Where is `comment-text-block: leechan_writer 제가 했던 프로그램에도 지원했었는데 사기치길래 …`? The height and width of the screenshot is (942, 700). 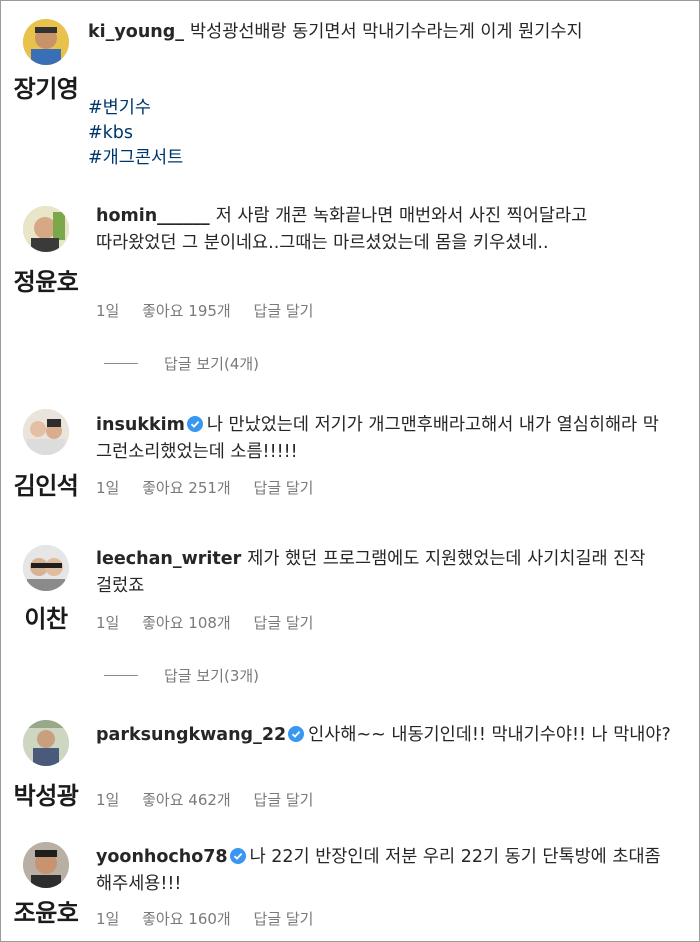
comment-text-block: leechan_writer 제가 했던 프로그램에도 지원했었는데 사기치길래 … is located at coordinates (383, 573).